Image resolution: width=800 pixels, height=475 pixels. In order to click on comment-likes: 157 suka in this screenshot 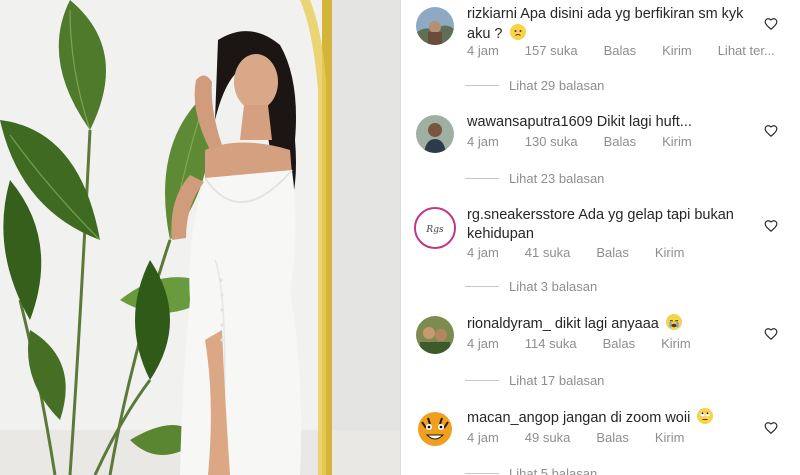, I will do `click(551, 50)`.